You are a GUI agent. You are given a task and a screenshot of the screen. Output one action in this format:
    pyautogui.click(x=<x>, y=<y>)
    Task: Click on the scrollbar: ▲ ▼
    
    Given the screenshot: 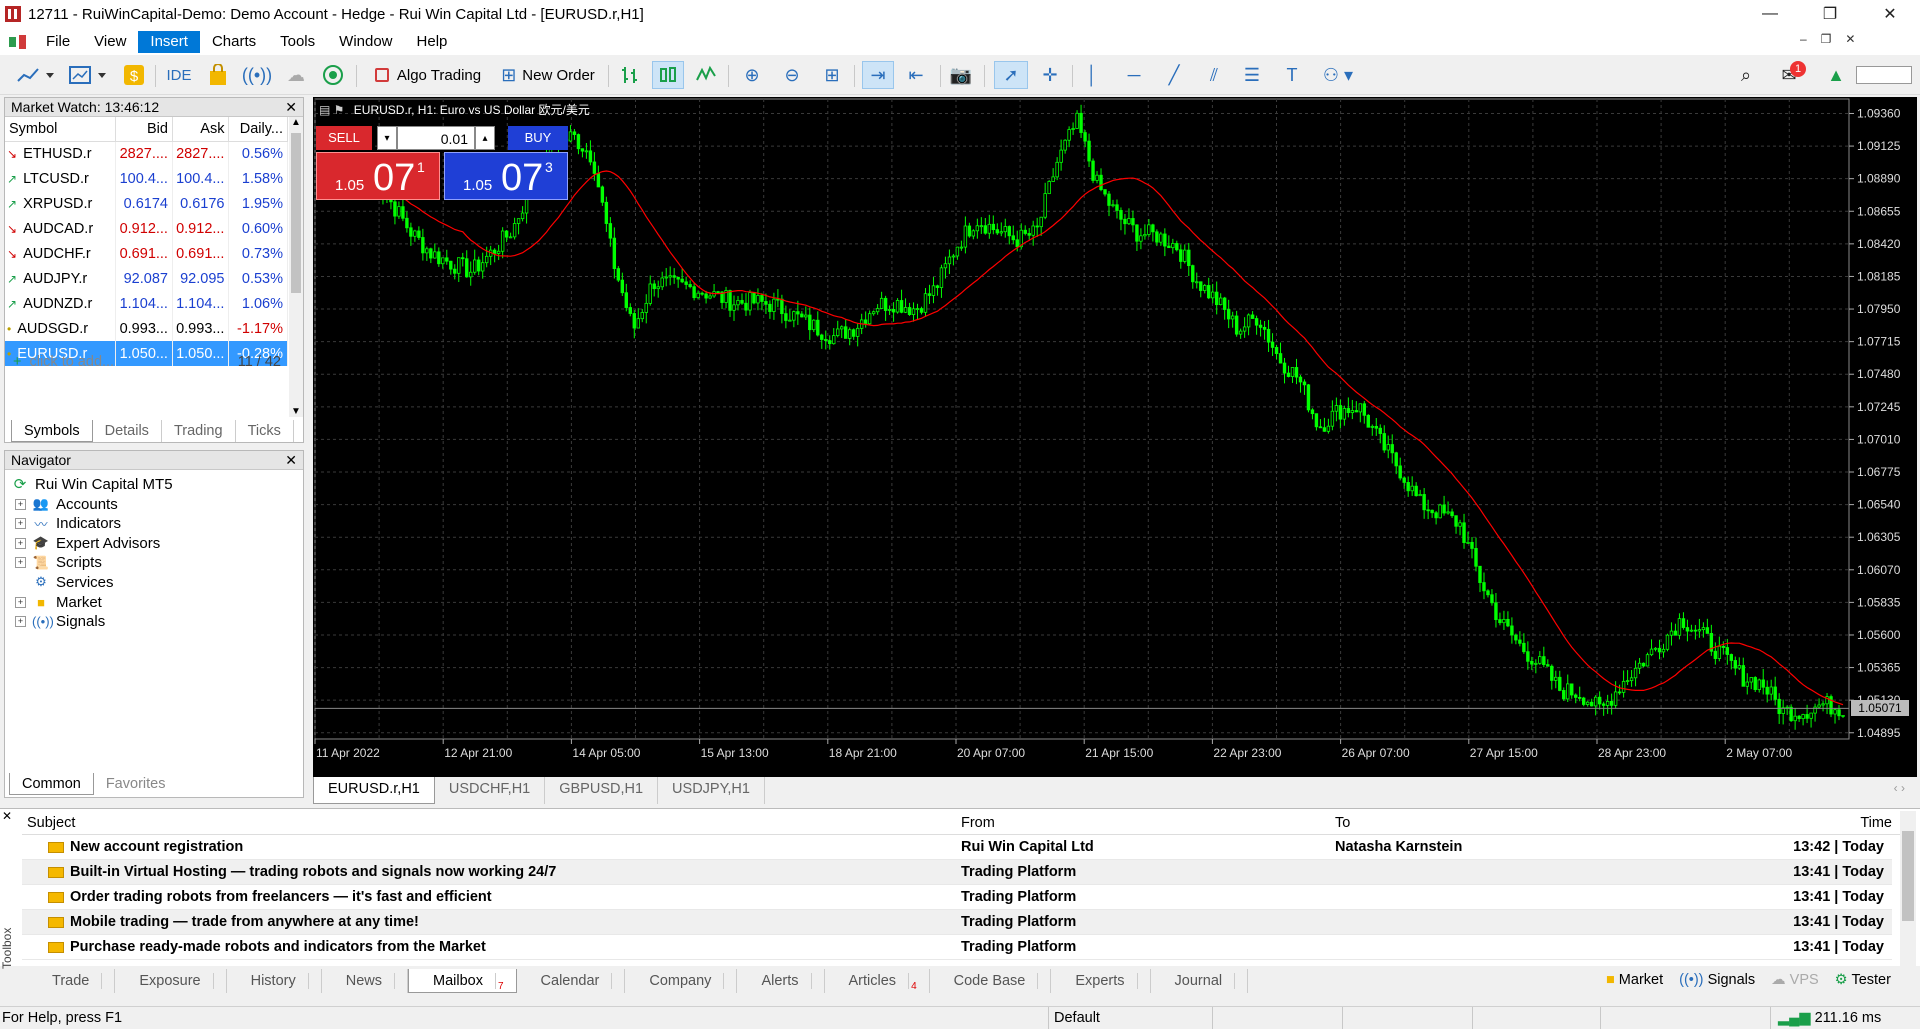 What is the action you would take?
    pyautogui.click(x=296, y=267)
    